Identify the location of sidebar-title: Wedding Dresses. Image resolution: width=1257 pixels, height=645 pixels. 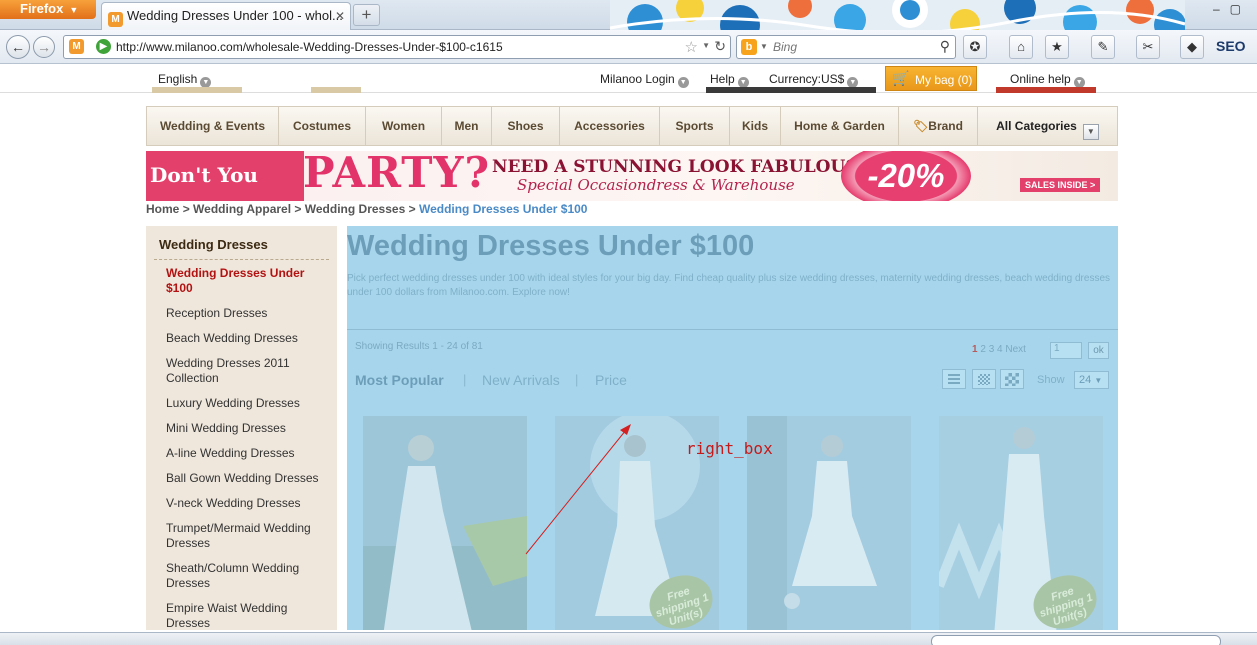
(213, 244).